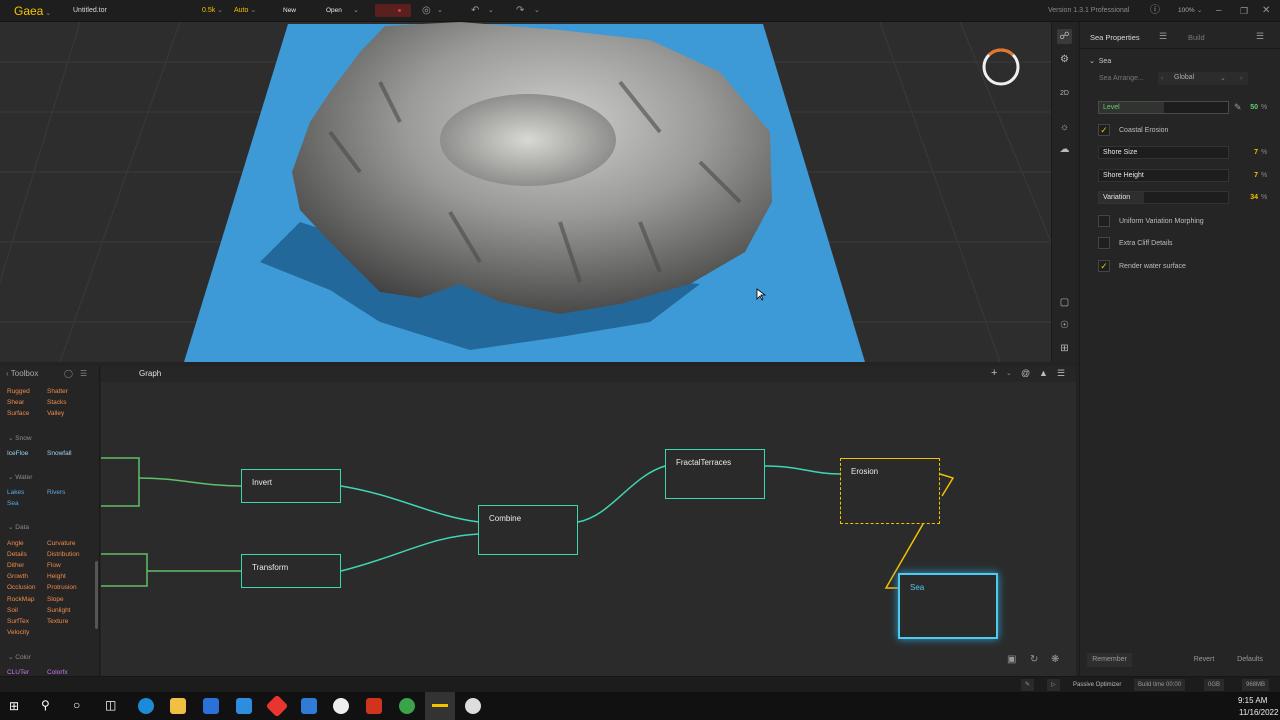 This screenshot has width=1280, height=720. I want to click on tool-icefloe: IceFloe, so click(17, 453).